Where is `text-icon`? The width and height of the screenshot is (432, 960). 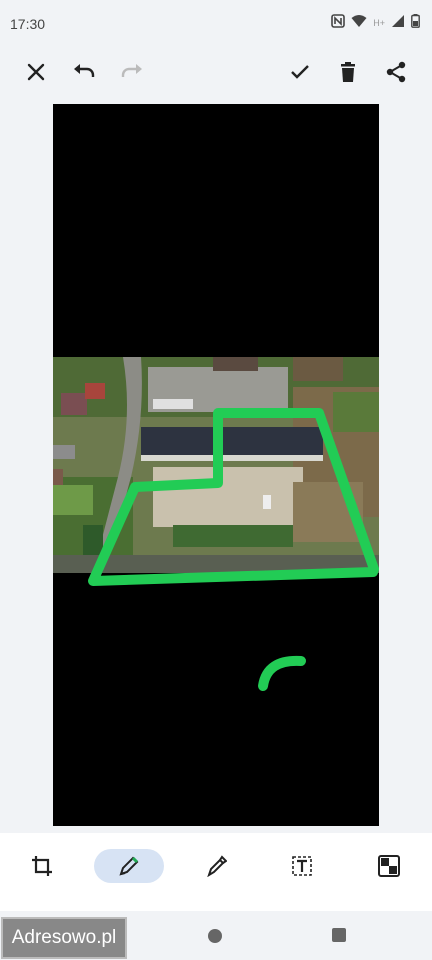
text-icon is located at coordinates (302, 866).